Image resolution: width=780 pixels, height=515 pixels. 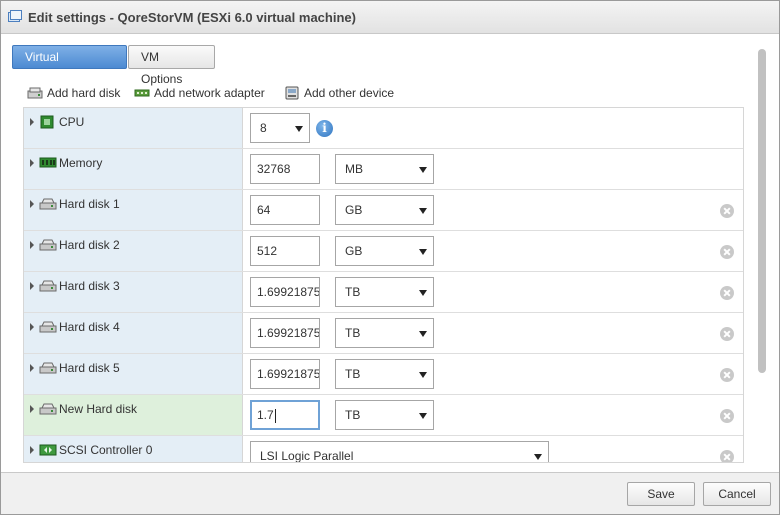 What do you see at coordinates (737, 494) in the screenshot?
I see `cancel-button: Cancel` at bounding box center [737, 494].